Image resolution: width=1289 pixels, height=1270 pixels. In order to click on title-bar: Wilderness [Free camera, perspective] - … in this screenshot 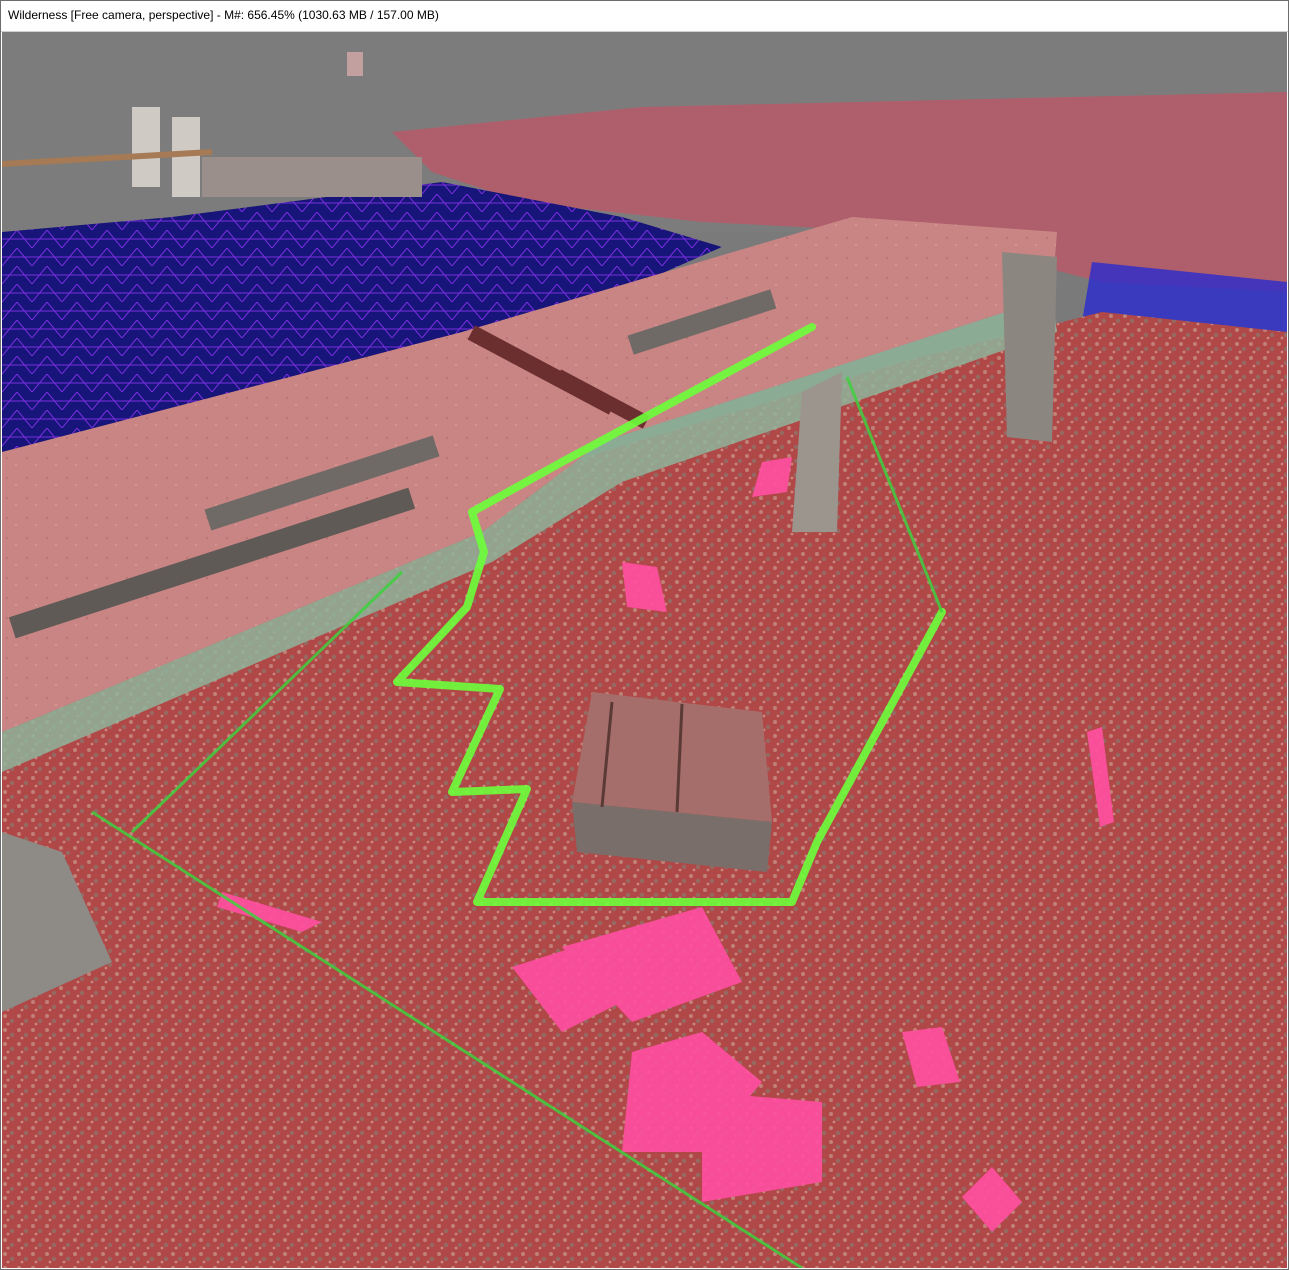, I will do `click(644, 16)`.